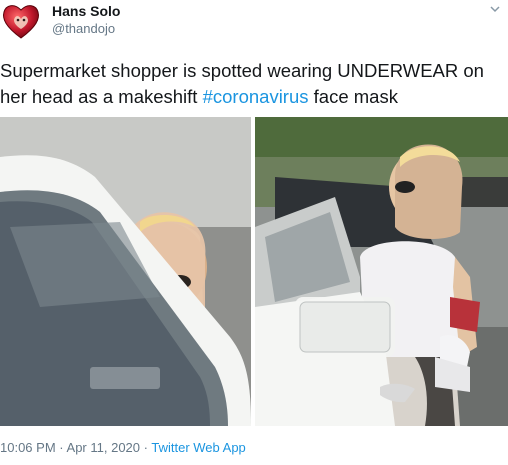 This screenshot has height=465, width=508. What do you see at coordinates (86, 11) in the screenshot?
I see `author-name: Hans Solo` at bounding box center [86, 11].